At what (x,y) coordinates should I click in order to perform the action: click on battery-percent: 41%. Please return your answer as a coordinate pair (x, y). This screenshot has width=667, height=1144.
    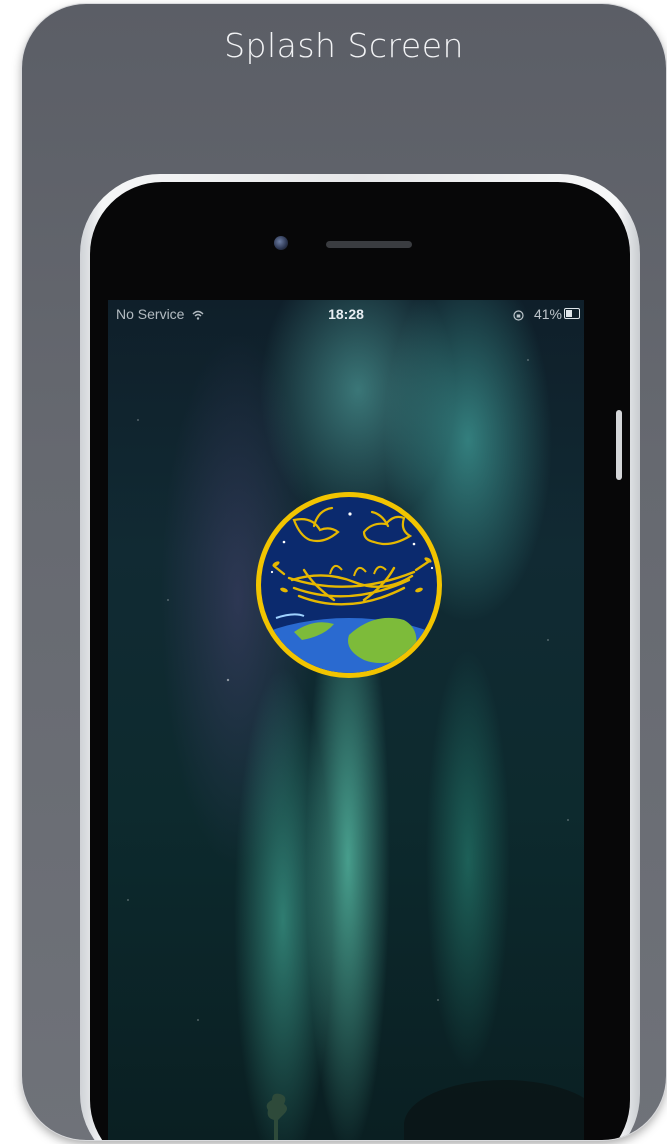
    Looking at the image, I should click on (547, 314).